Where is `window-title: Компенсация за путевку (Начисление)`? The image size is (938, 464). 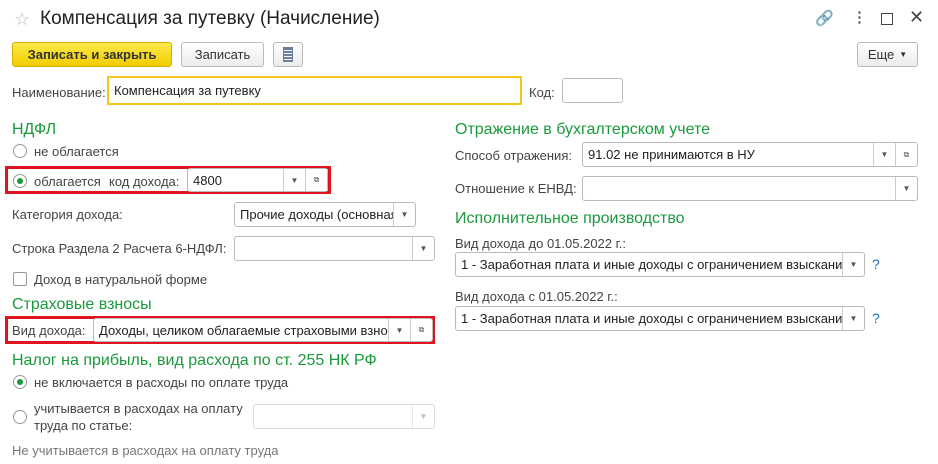 window-title: Компенсация за путевку (Начисление) is located at coordinates (210, 18).